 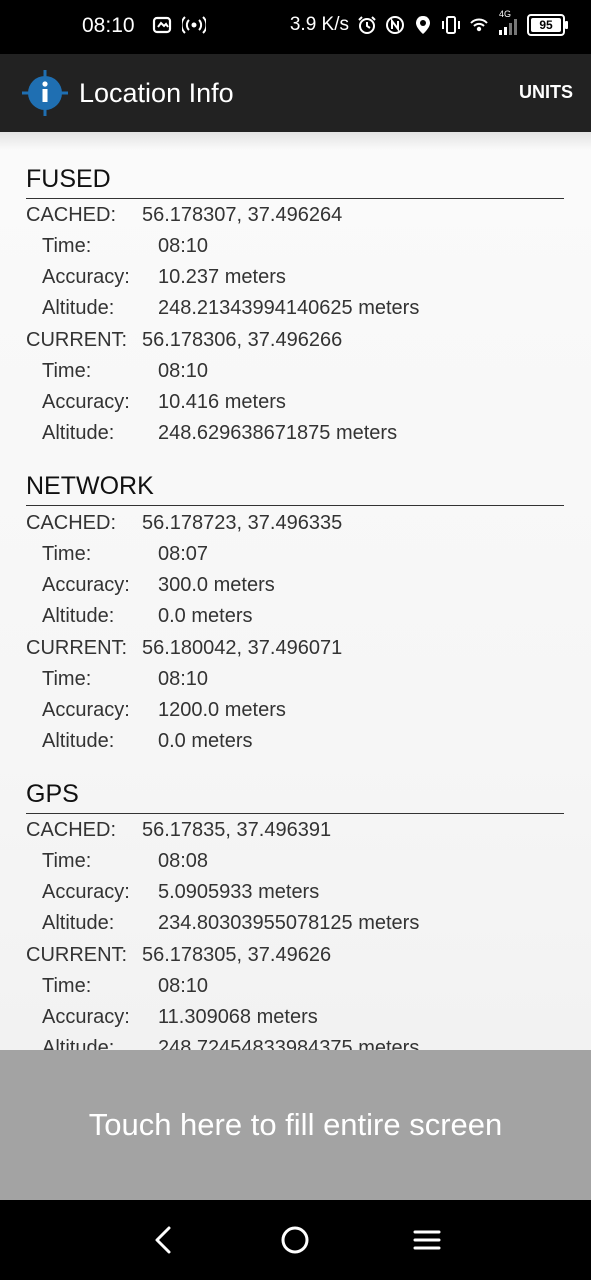 What do you see at coordinates (164, 1240) in the screenshot?
I see `back-icon` at bounding box center [164, 1240].